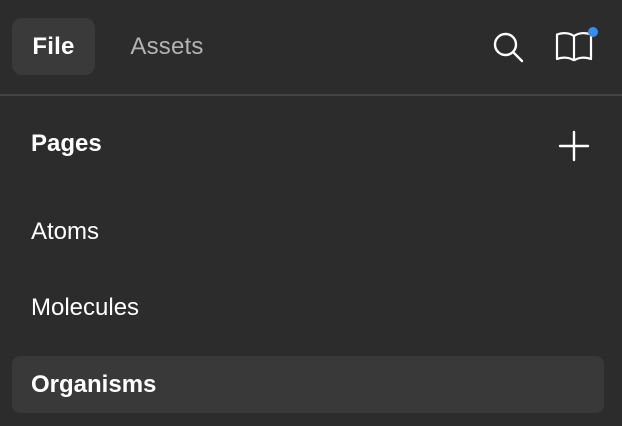 The image size is (622, 426). I want to click on page-item-atoms: Atoms, so click(308, 231).